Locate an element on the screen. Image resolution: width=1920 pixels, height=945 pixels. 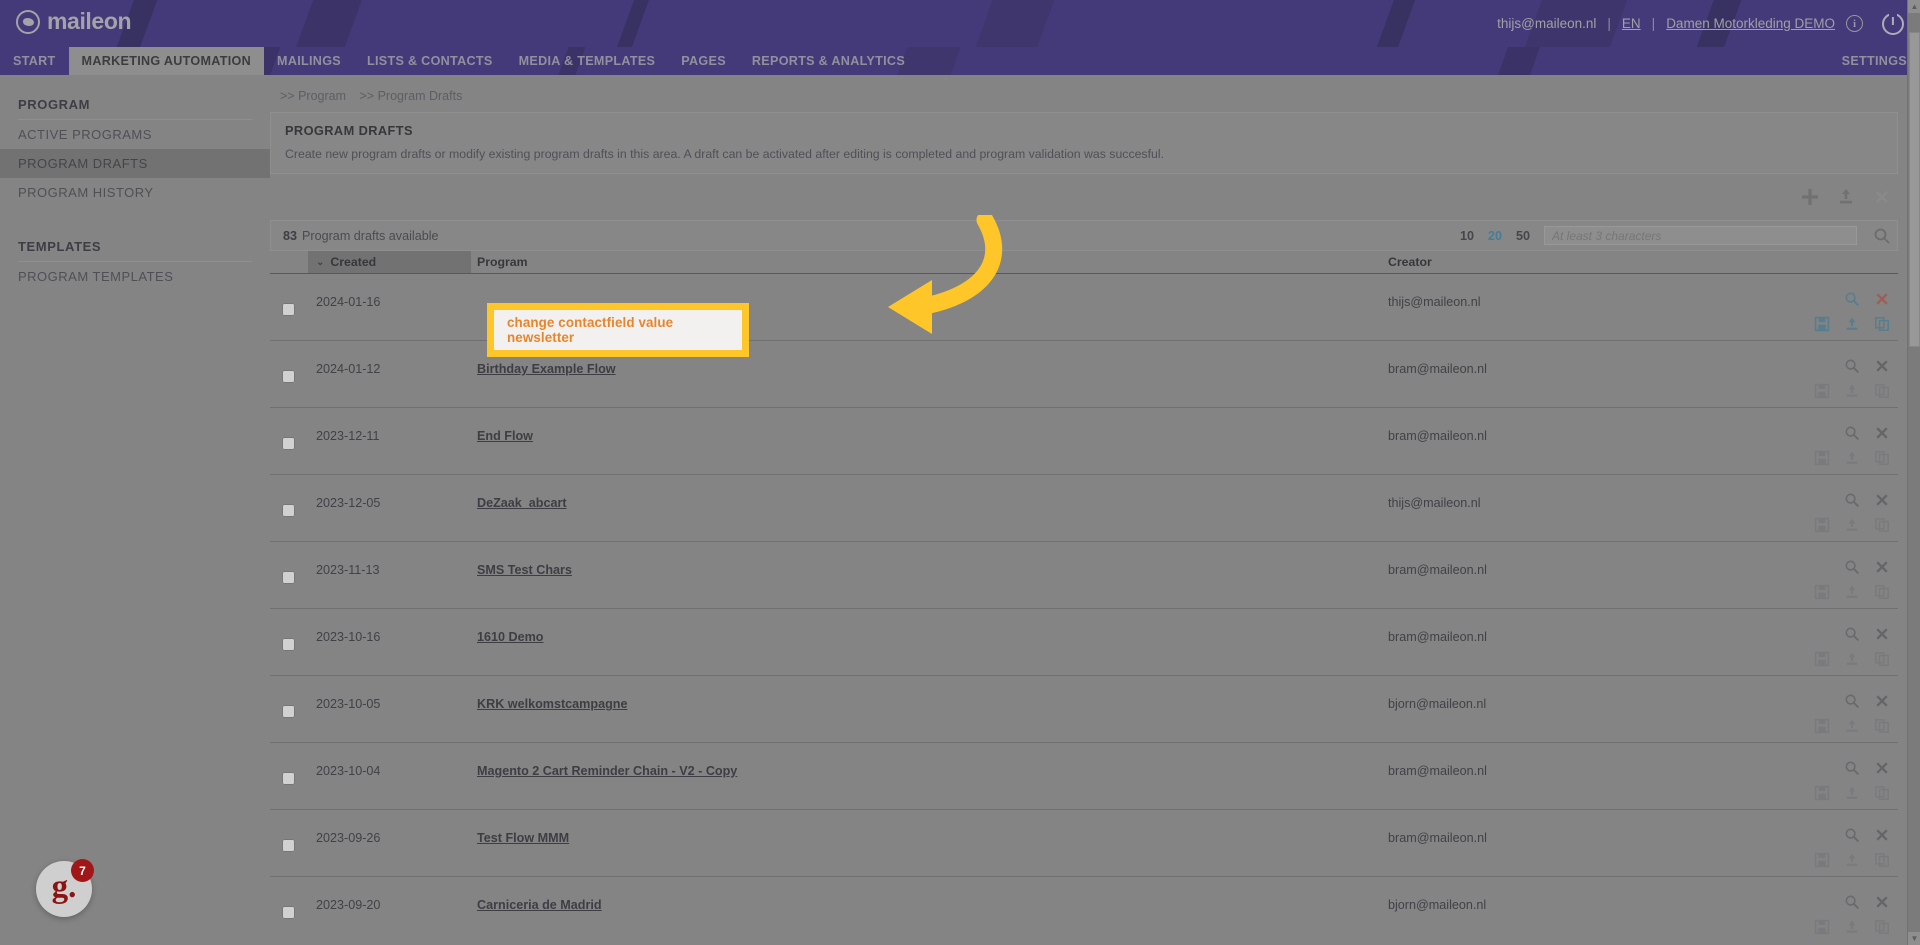
search-icon is located at coordinates (1882, 236).